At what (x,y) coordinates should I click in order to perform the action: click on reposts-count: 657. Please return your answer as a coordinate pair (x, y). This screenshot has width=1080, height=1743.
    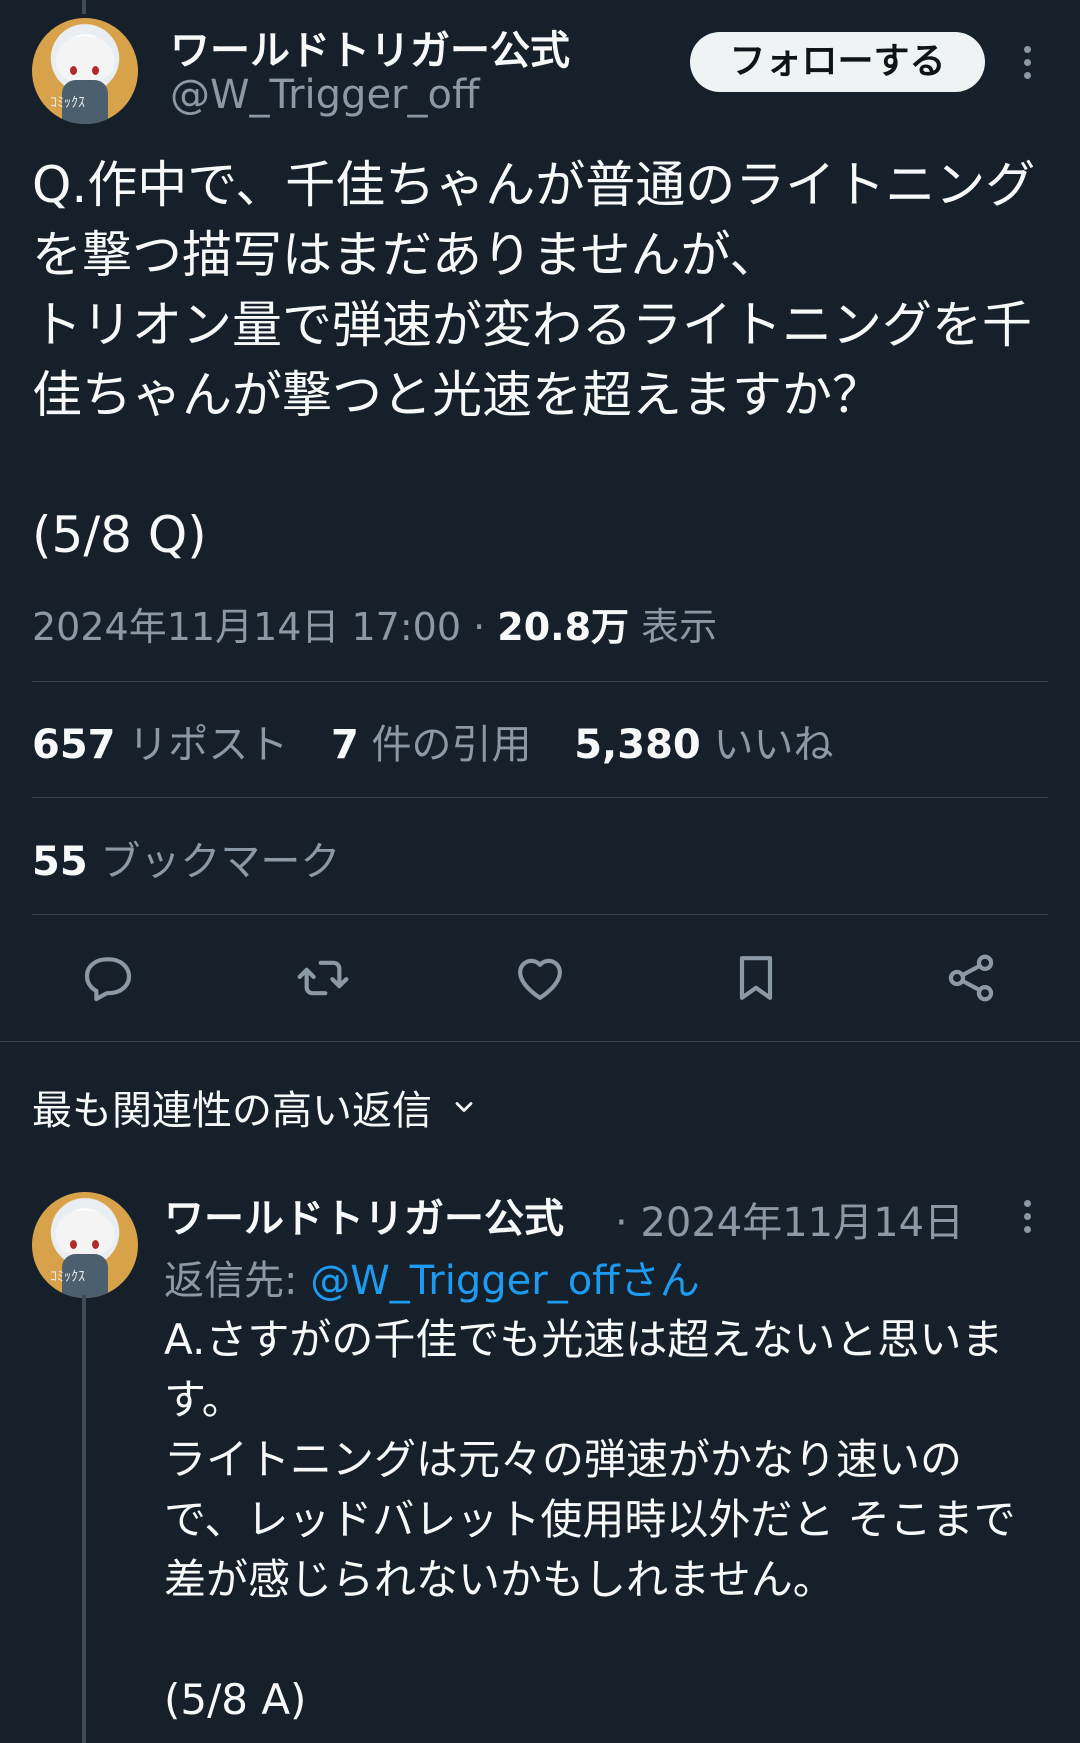
    Looking at the image, I should click on (74, 745).